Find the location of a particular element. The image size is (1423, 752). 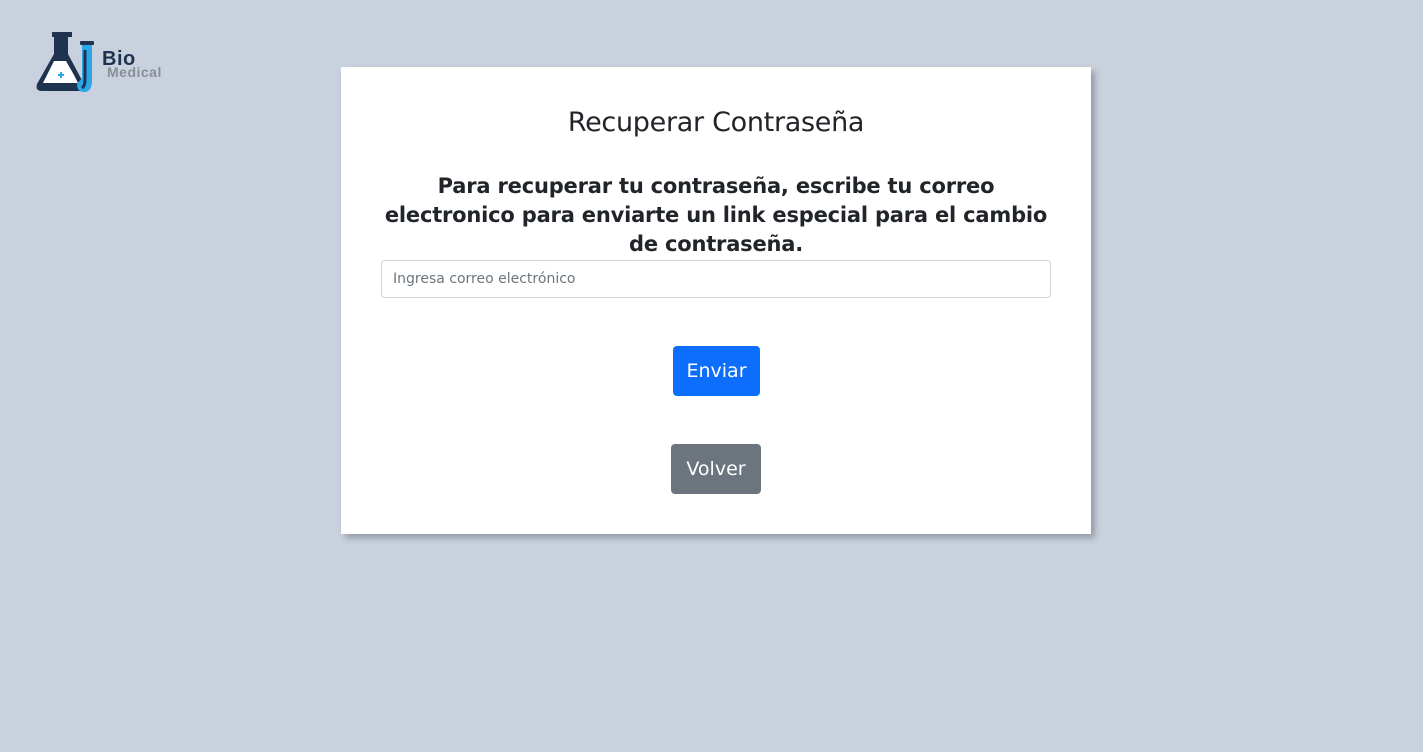

email-input is located at coordinates (716, 279).